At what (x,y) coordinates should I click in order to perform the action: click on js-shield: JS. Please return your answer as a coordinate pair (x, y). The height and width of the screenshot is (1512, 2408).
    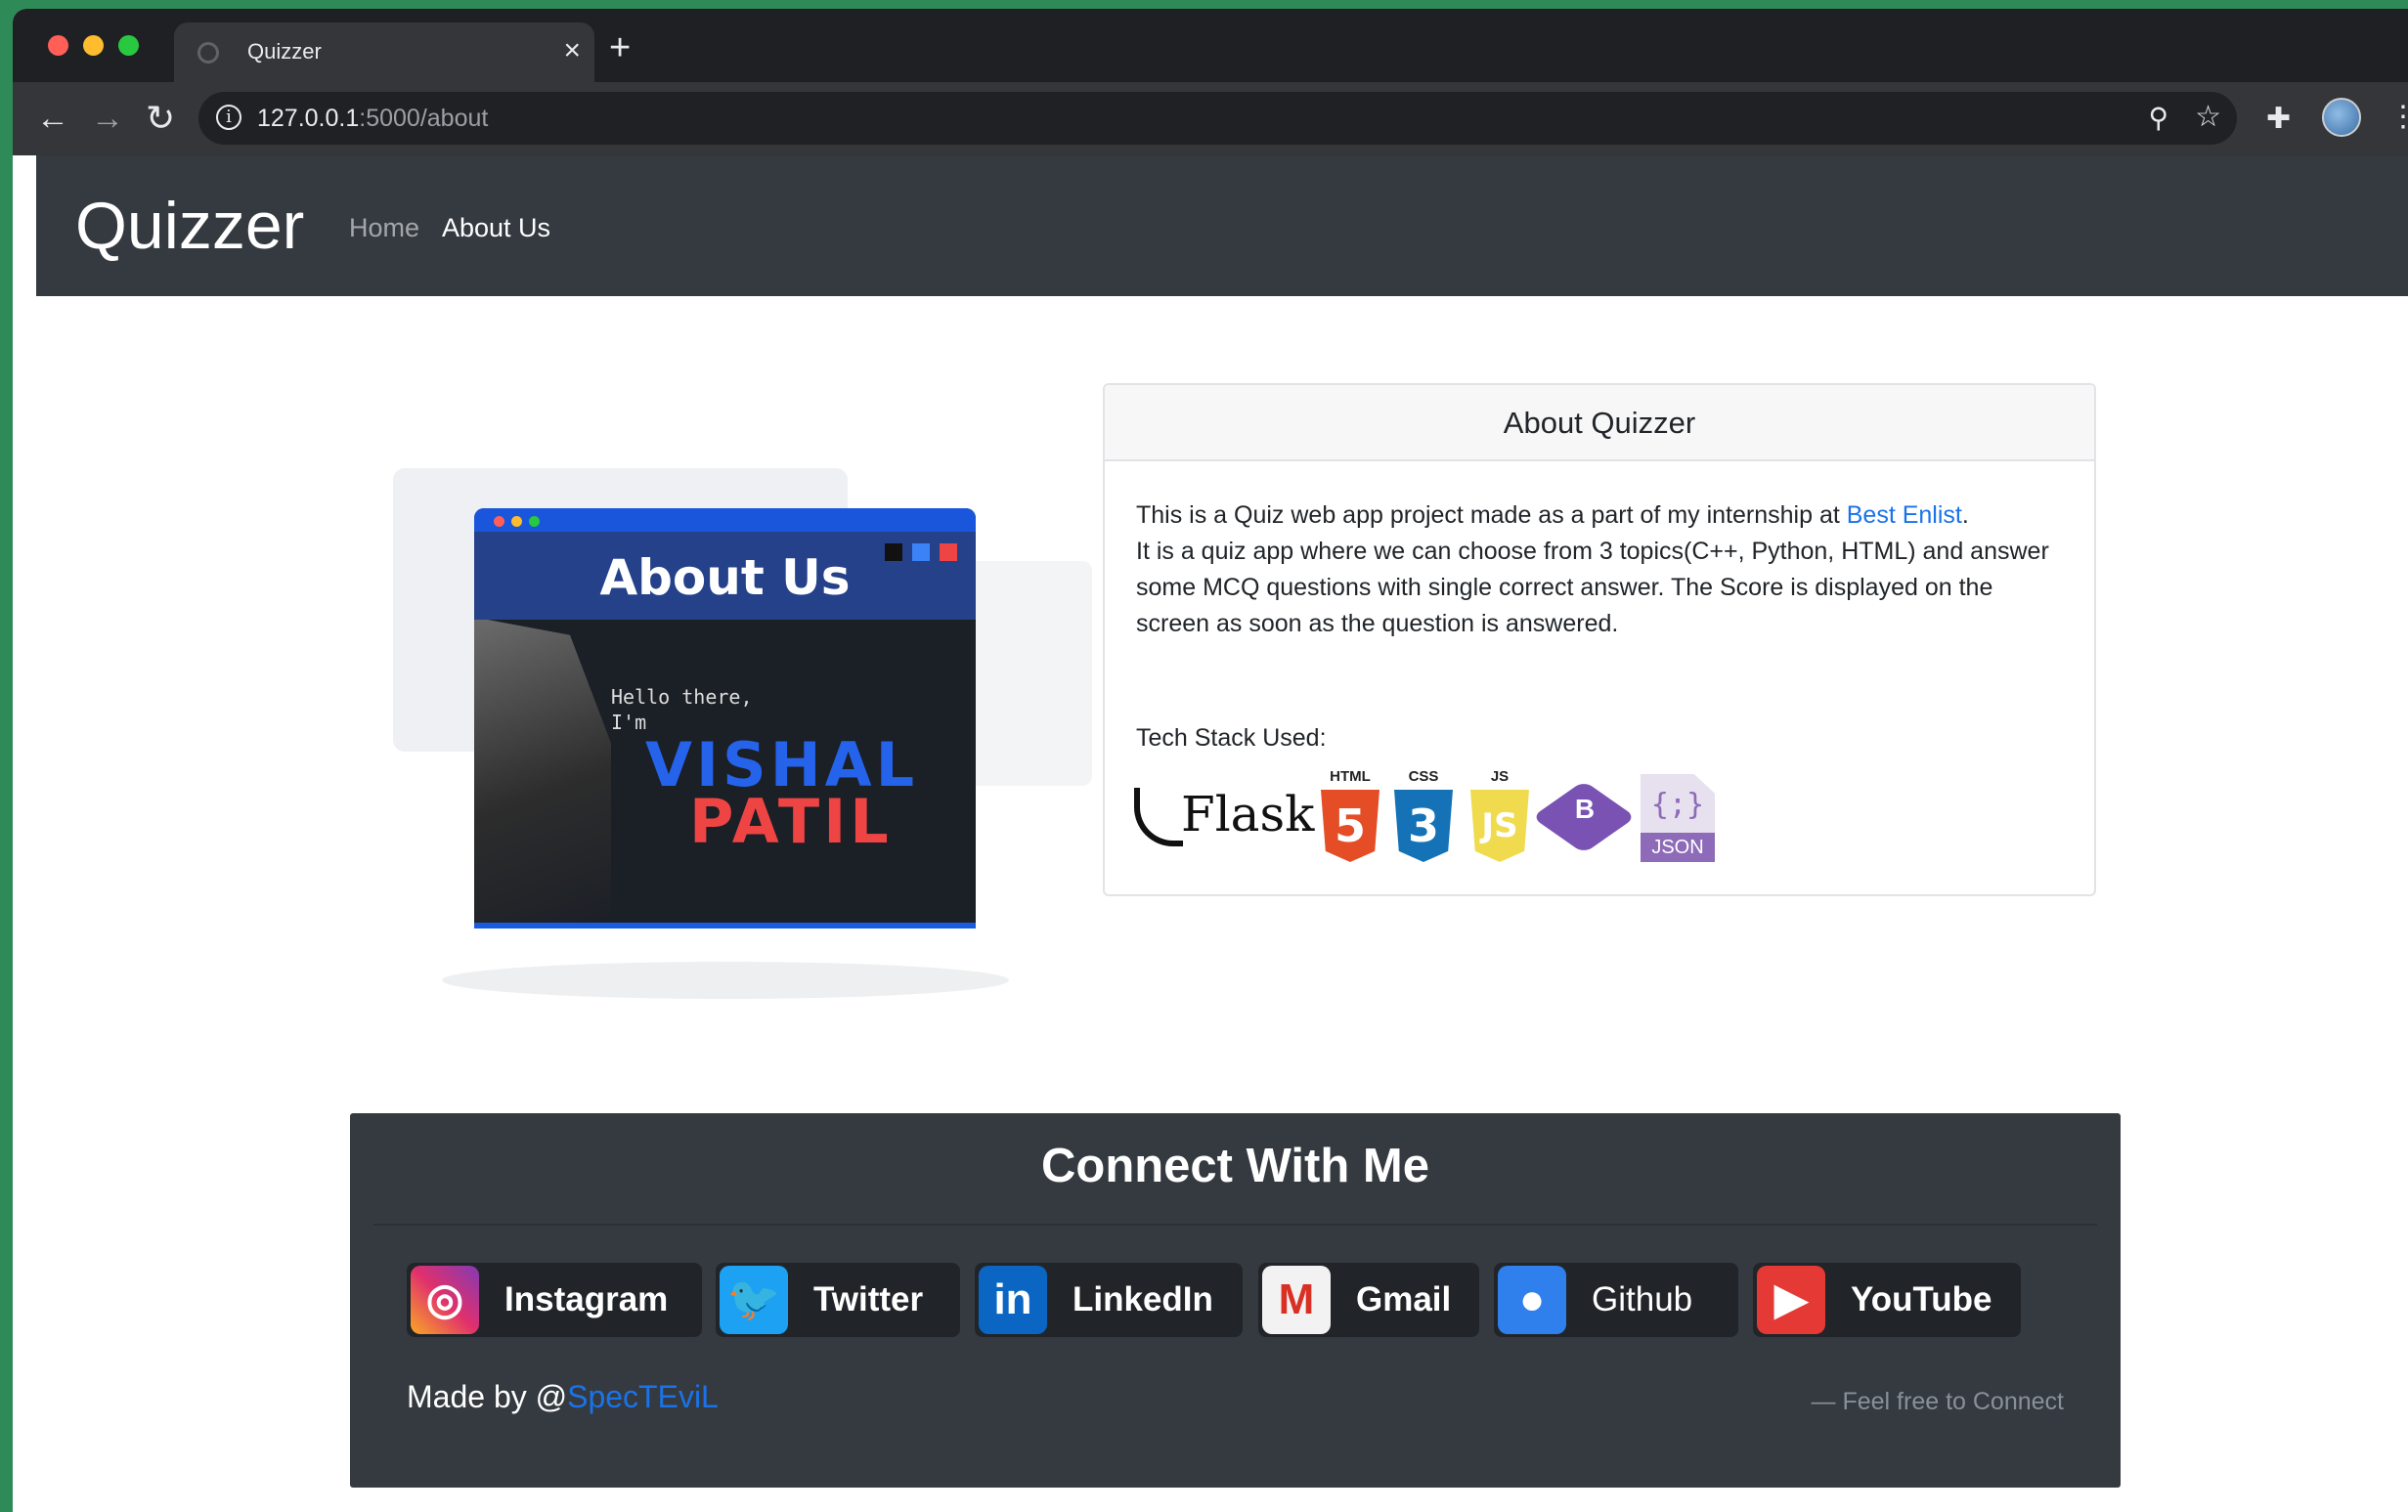
    Looking at the image, I should click on (1499, 826).